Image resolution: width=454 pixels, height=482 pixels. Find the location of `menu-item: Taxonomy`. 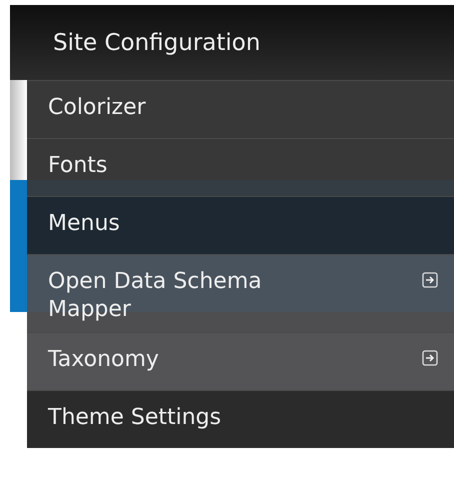

menu-item: Taxonomy is located at coordinates (240, 361).